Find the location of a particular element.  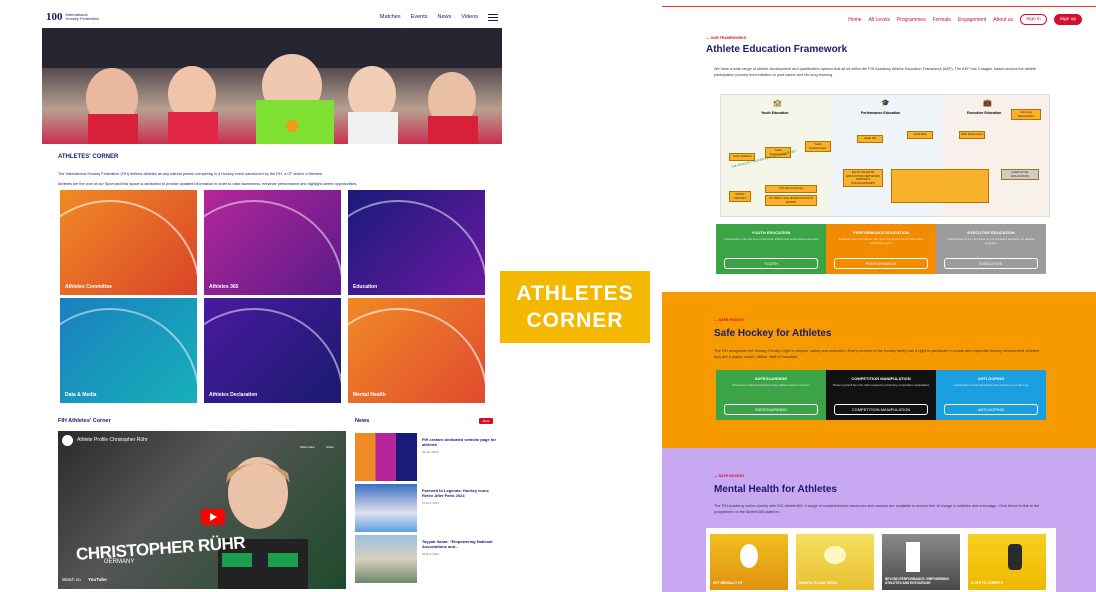

share-button: Share is located at coordinates (330, 447).